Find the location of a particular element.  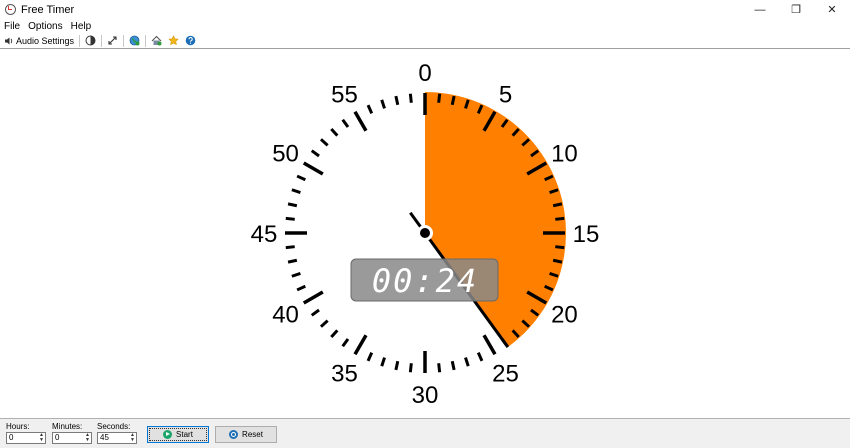

home-icon is located at coordinates (156, 40).